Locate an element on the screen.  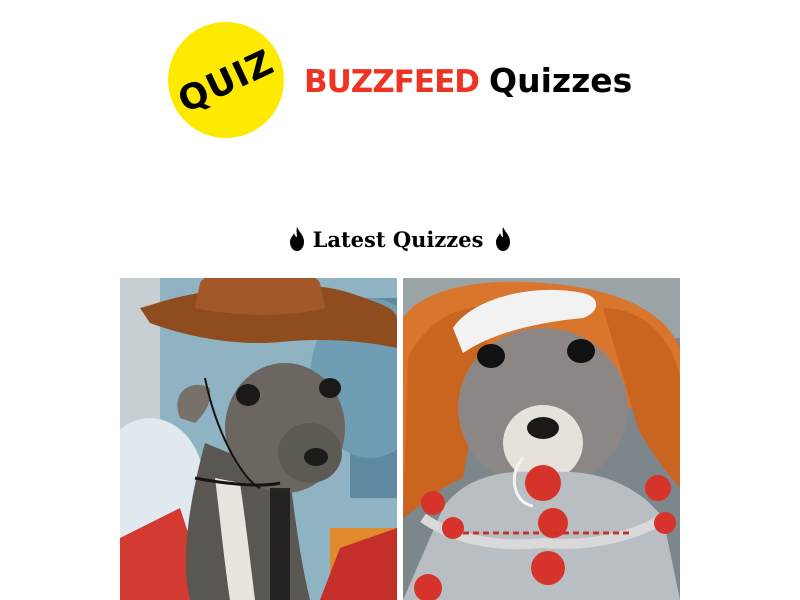
brand-logo: BuzzFeed Quizzes is located at coordinates (468, 80).